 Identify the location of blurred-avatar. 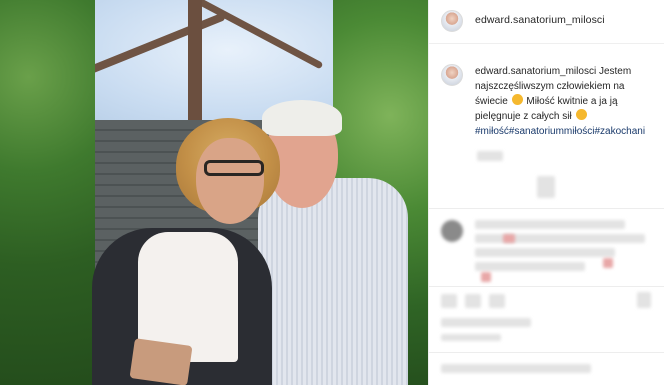
(452, 231).